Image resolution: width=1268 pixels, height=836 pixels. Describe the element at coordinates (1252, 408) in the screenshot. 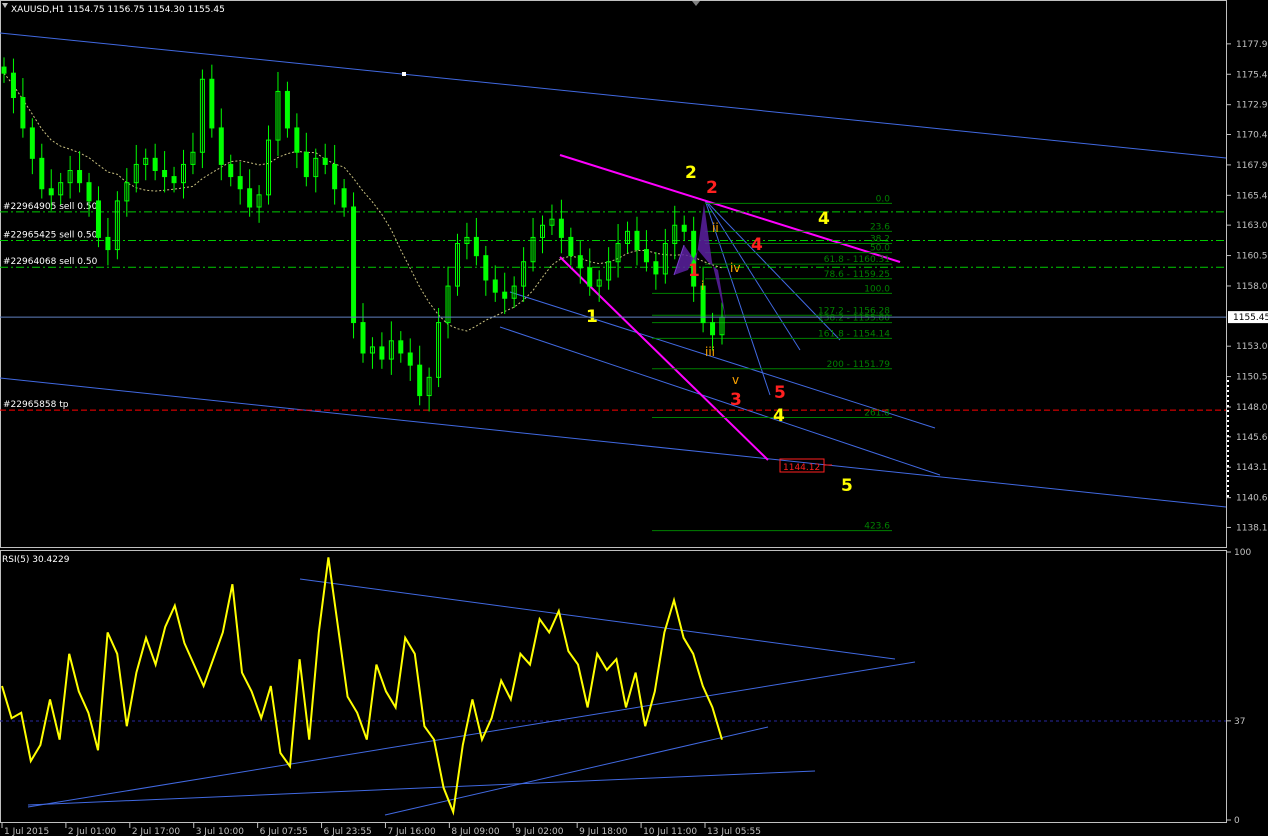

I see `price-axis-label: 1148.06` at that location.